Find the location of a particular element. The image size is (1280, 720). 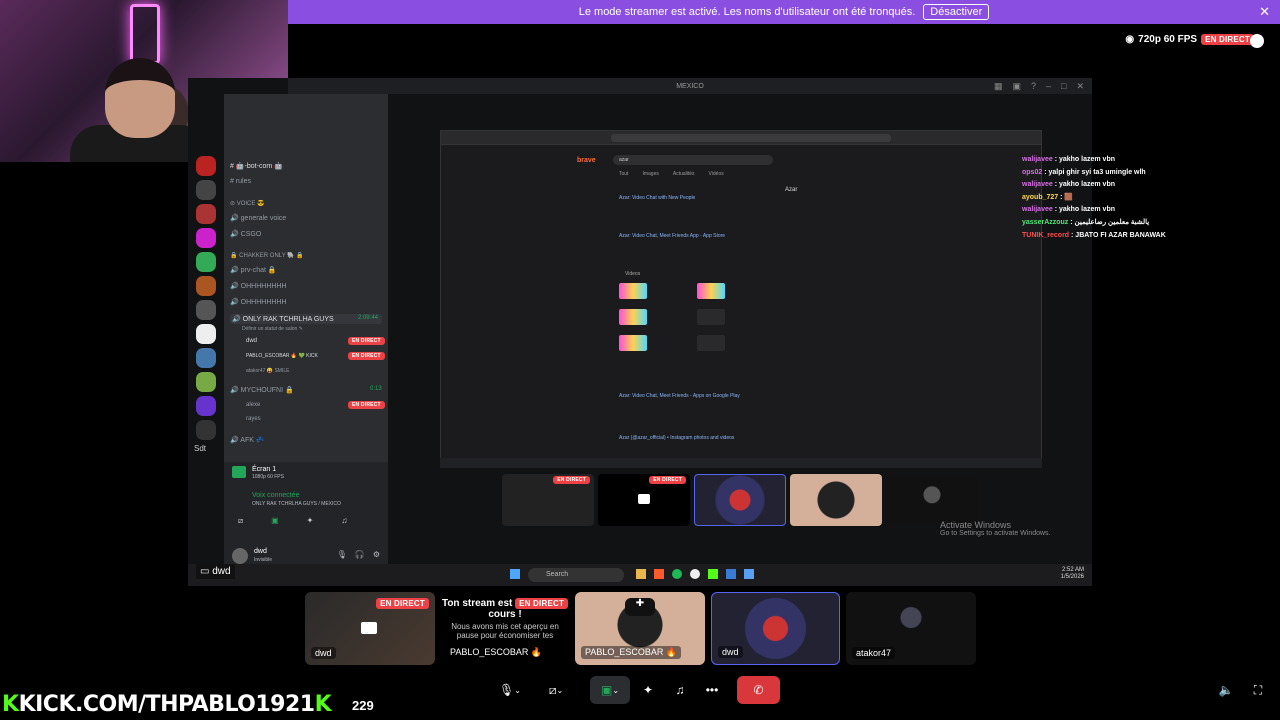

own-stream-title2: cours ! is located at coordinates (505, 614).